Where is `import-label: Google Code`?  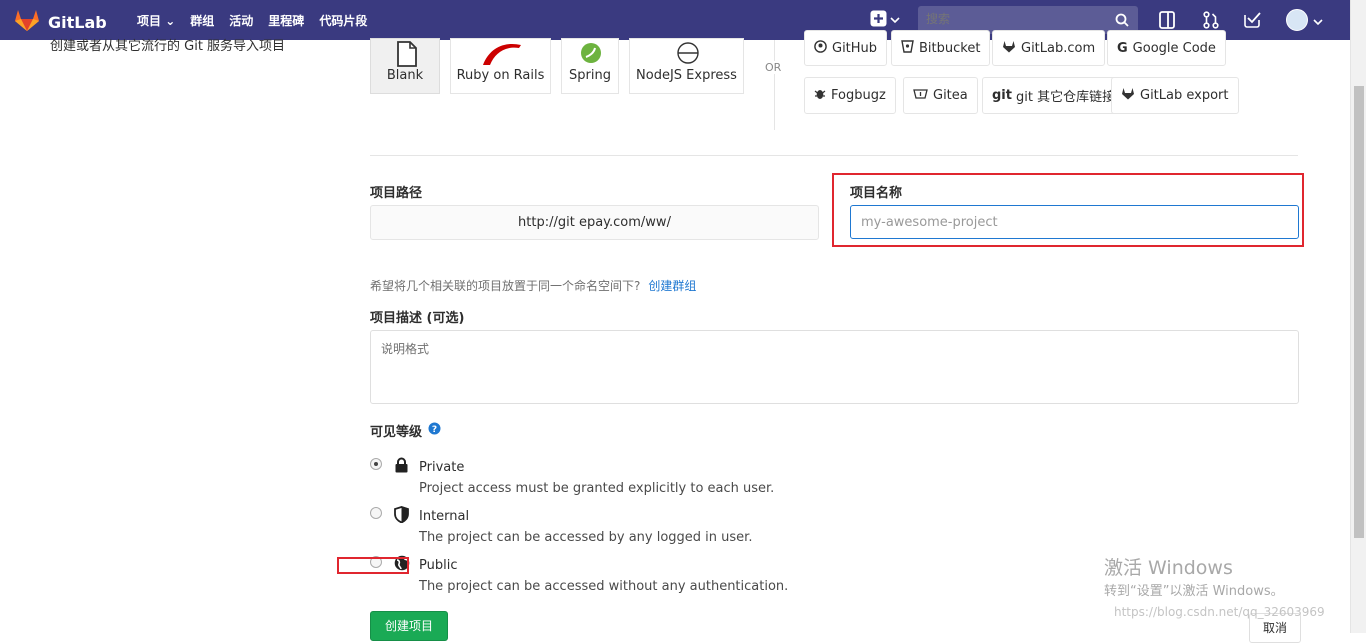 import-label: Google Code is located at coordinates (1174, 48).